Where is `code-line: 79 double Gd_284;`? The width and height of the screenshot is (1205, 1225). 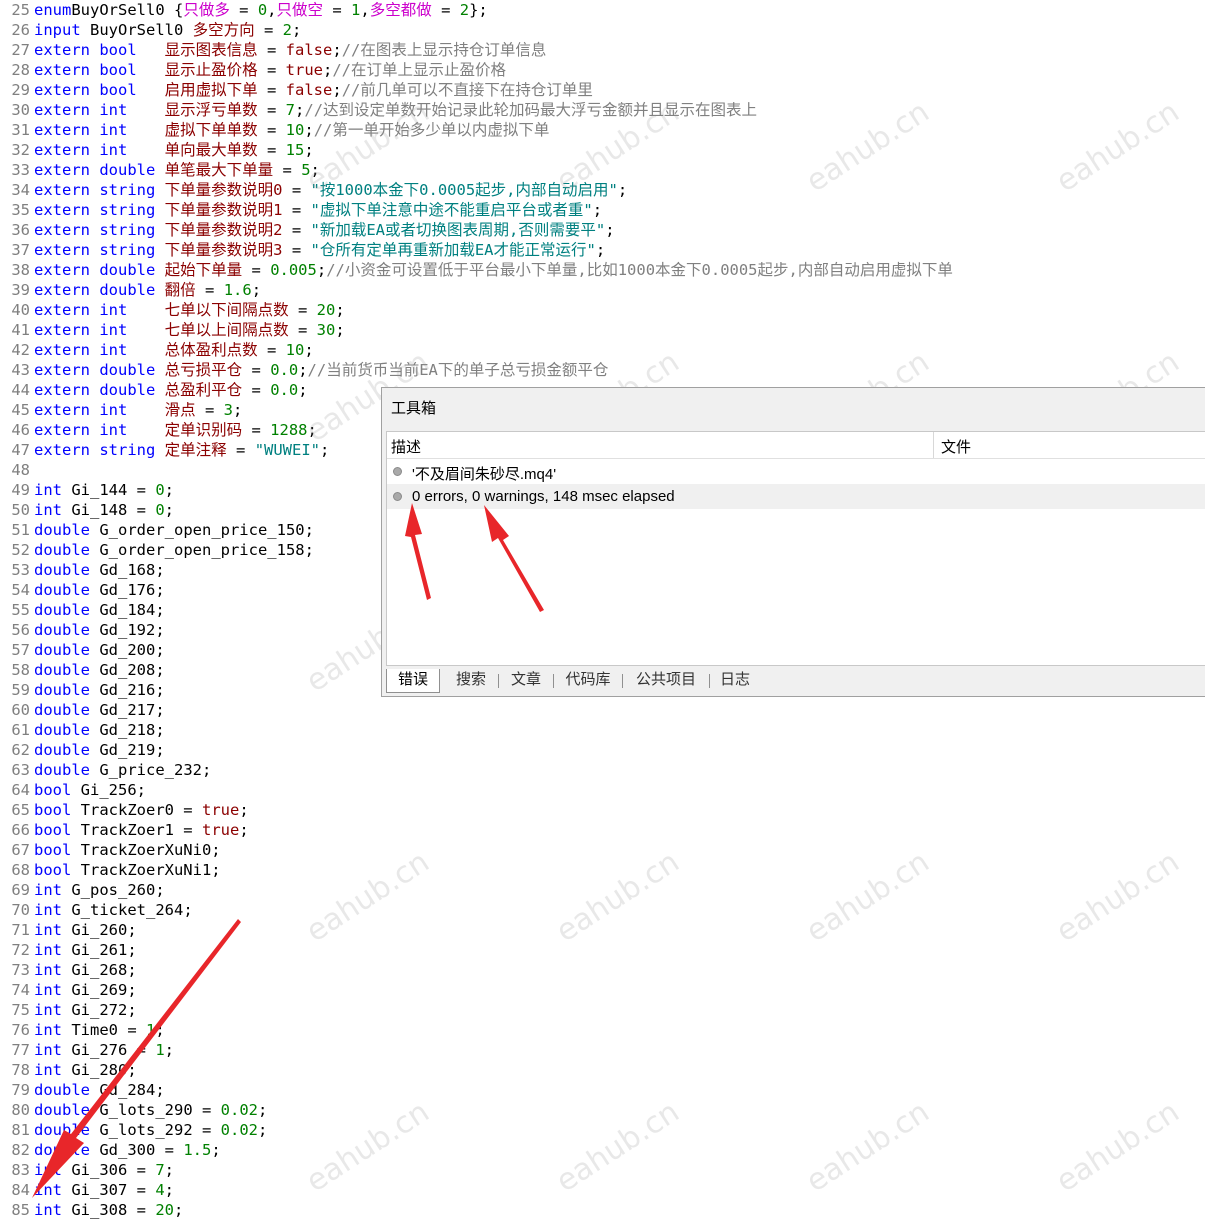
code-line: 79 double Gd_284; is located at coordinates (82, 1090).